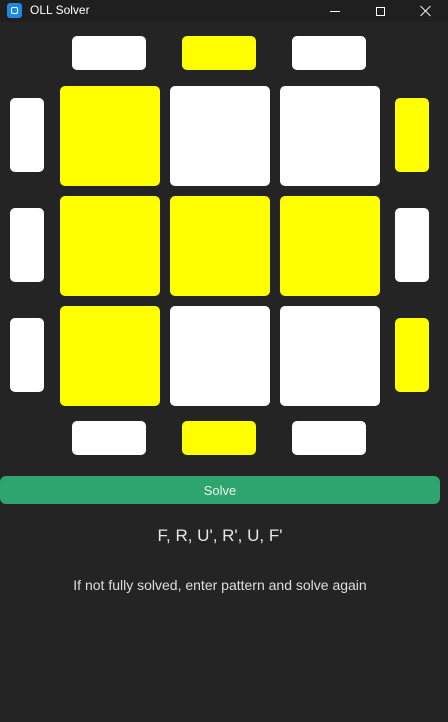 This screenshot has width=448, height=722. What do you see at coordinates (220, 490) in the screenshot?
I see `solve-button: Solve` at bounding box center [220, 490].